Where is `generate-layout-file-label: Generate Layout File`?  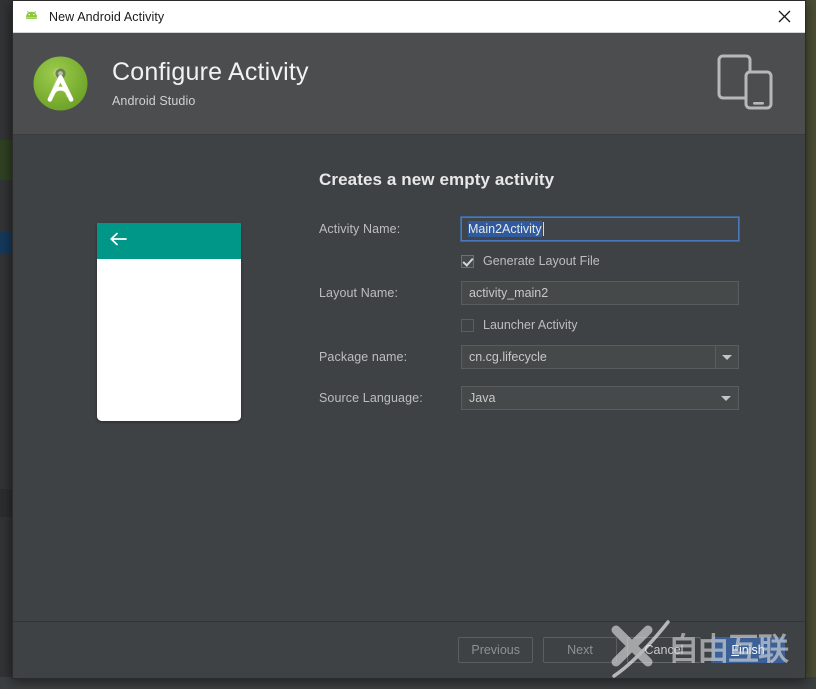 generate-layout-file-label: Generate Layout File is located at coordinates (541, 261).